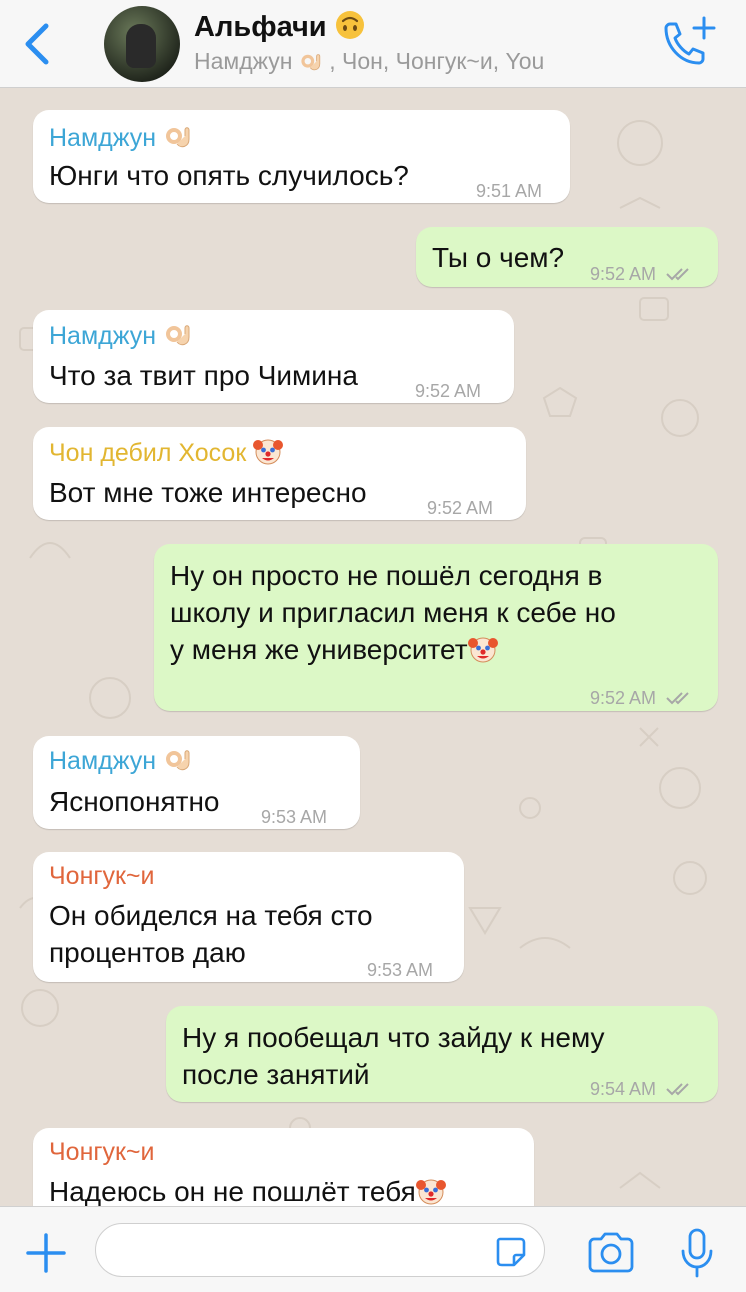  I want to click on message-text: Что за твит про Чимина, so click(203, 375).